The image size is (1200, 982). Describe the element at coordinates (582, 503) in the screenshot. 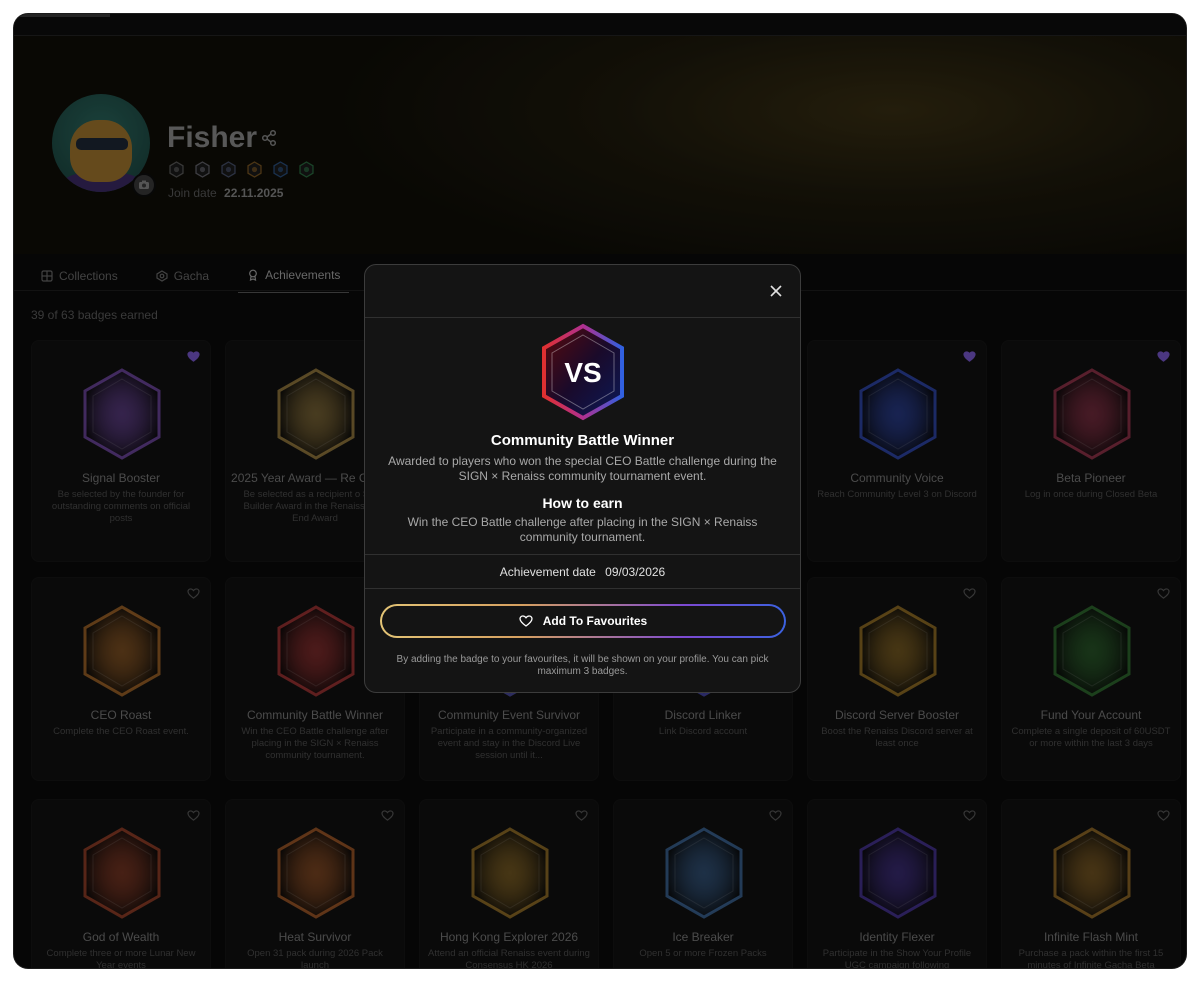

I see `how-to-earn-heading: How to earn` at that location.